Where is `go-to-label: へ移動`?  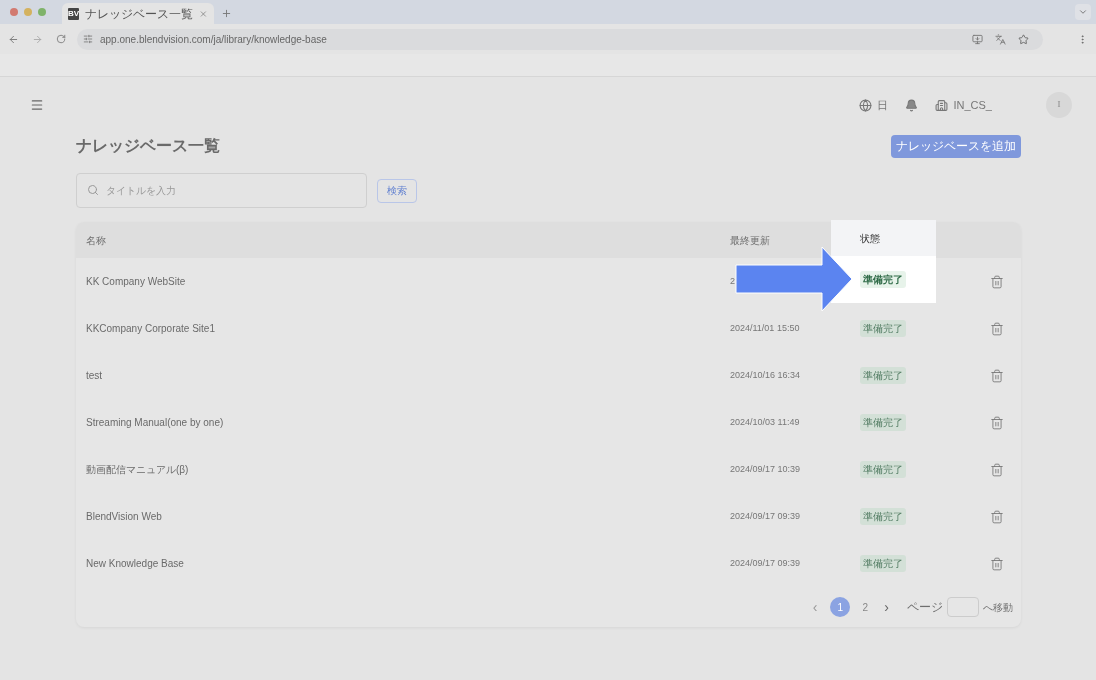 go-to-label: へ移動 is located at coordinates (998, 607).